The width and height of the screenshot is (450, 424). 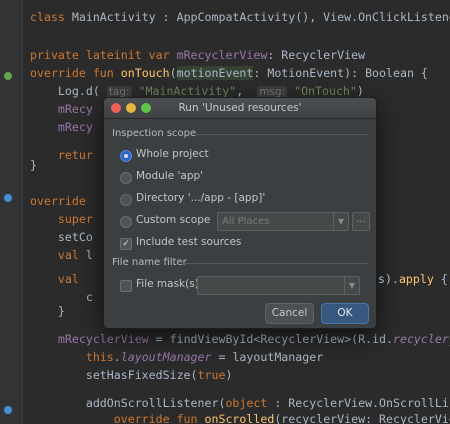 I want to click on code-line: retur, so click(x=61, y=155).